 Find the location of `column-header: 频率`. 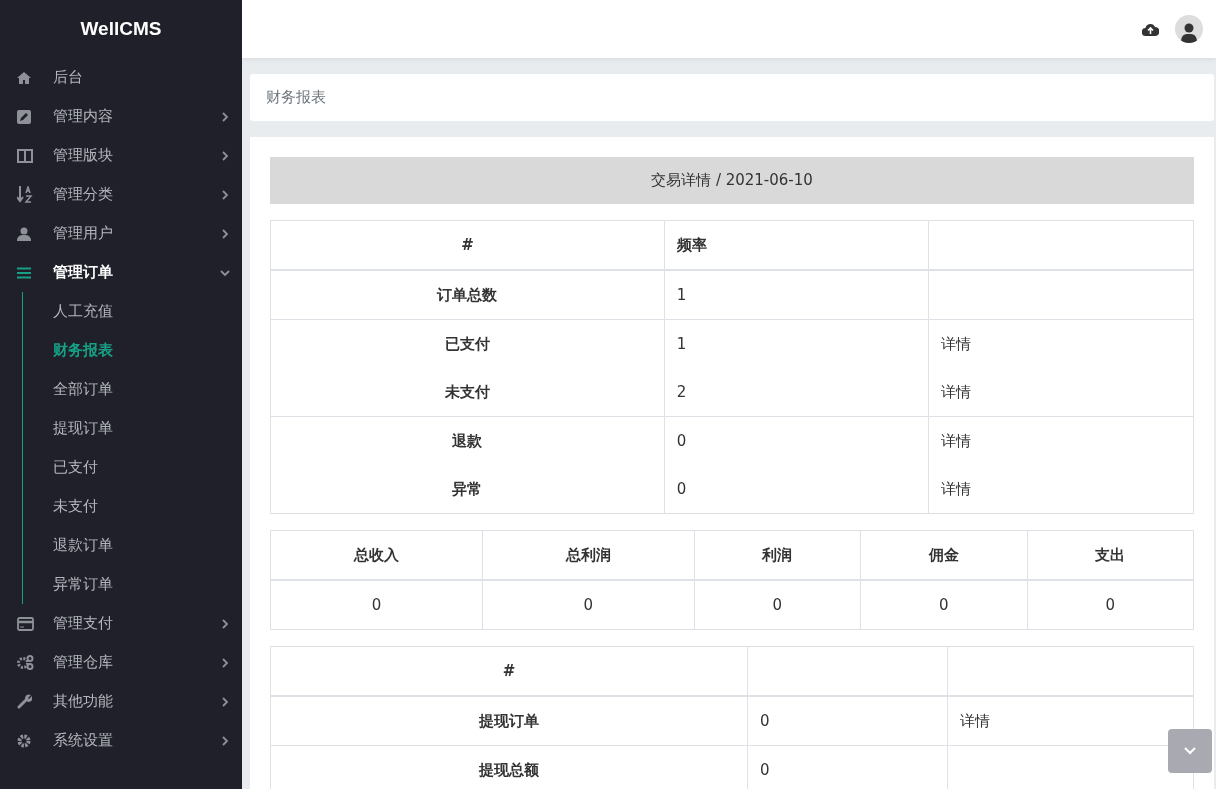

column-header: 频率 is located at coordinates (796, 245).